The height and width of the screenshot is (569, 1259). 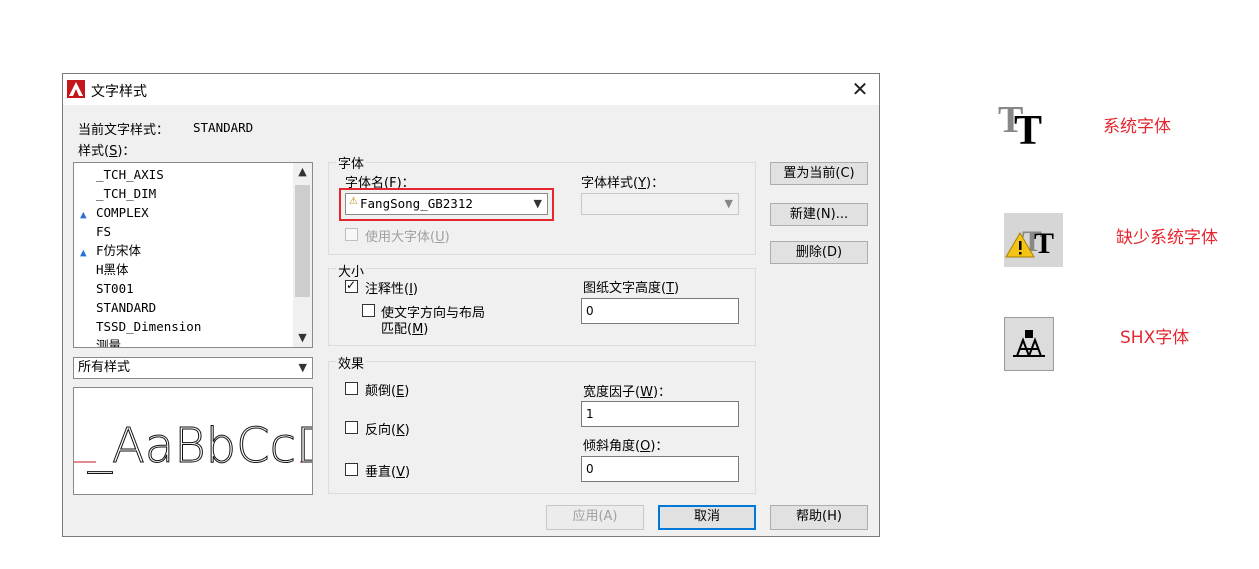 What do you see at coordinates (819, 252) in the screenshot?
I see `delete-style-button: 删除(D)` at bounding box center [819, 252].